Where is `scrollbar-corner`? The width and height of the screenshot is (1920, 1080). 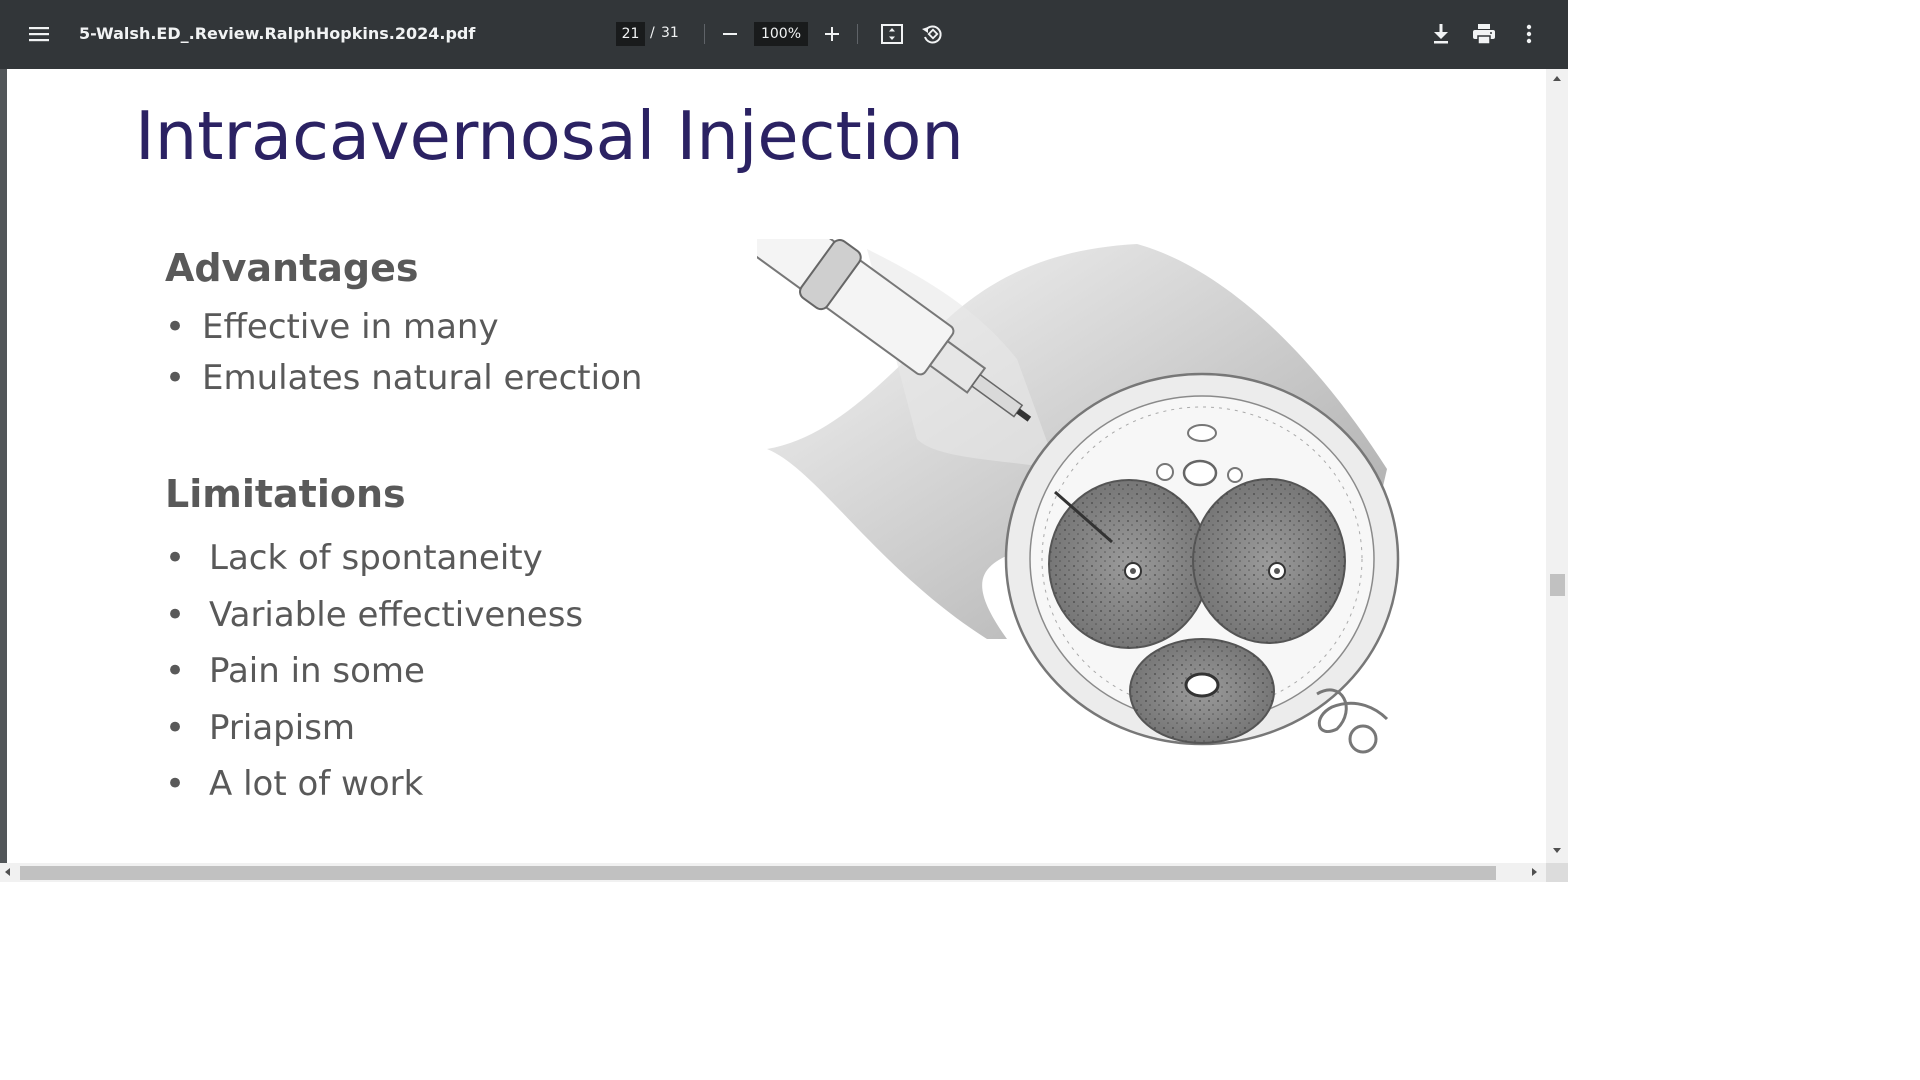 scrollbar-corner is located at coordinates (1557, 872).